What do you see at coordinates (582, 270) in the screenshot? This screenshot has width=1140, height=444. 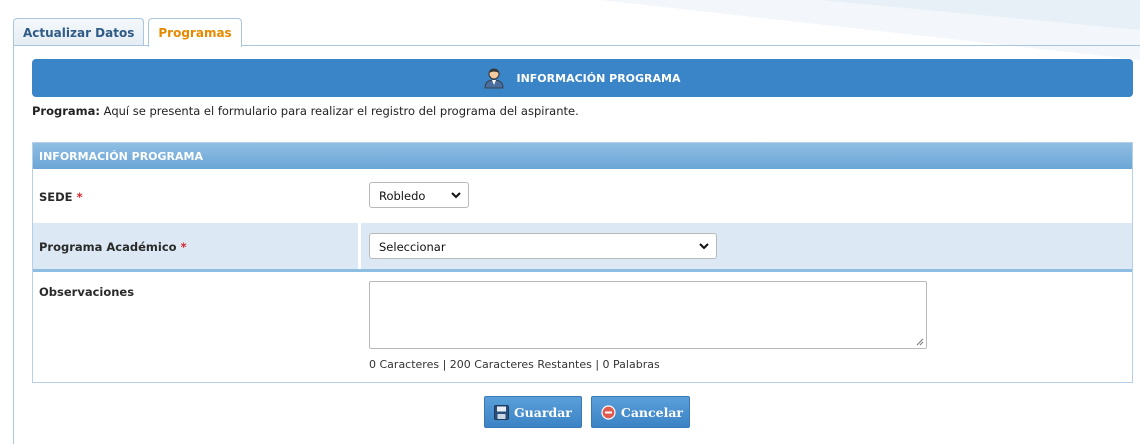 I see `row-separator` at bounding box center [582, 270].